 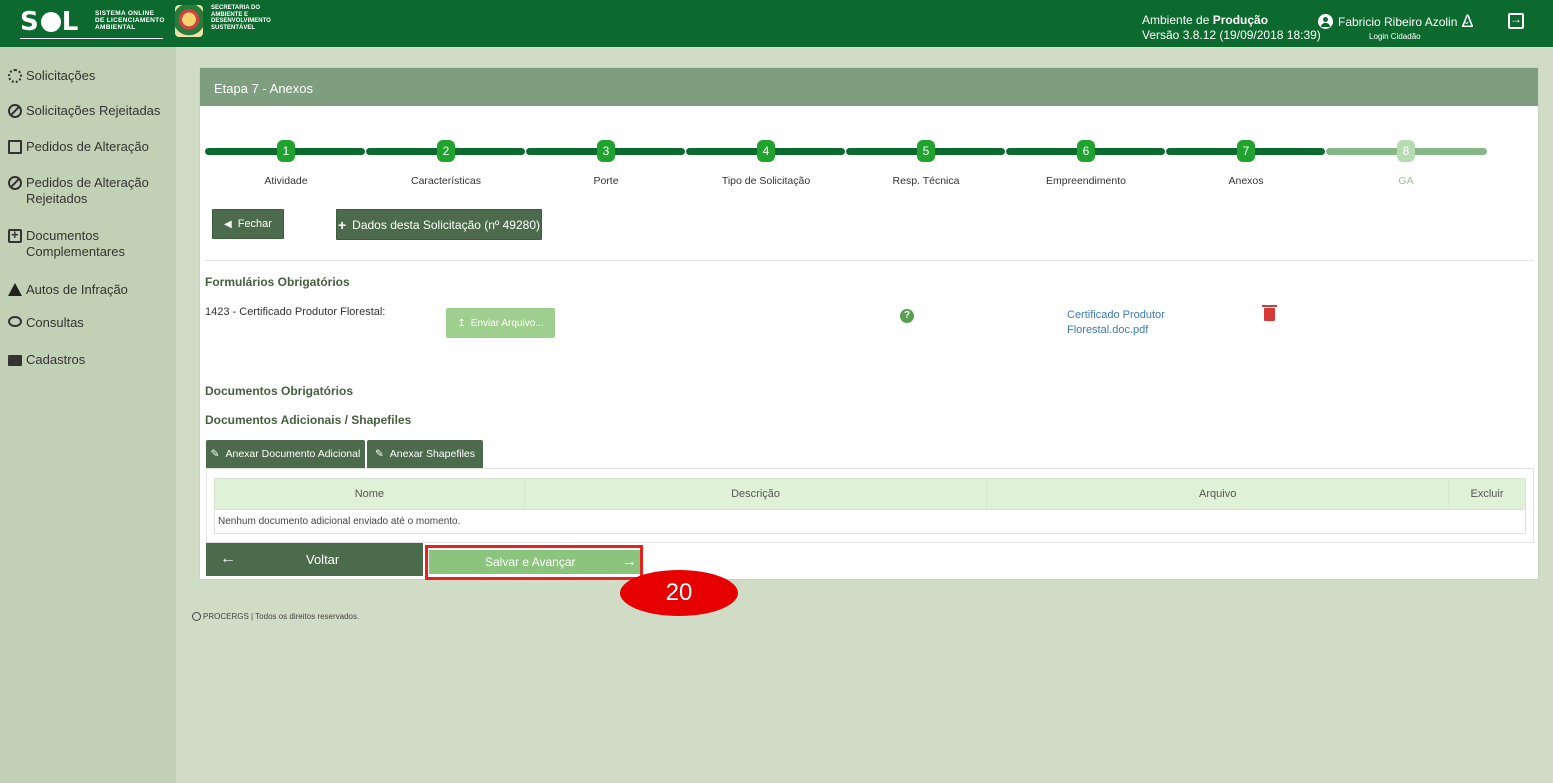 I want to click on anexar-doc-label: Anexar Documento Adicional, so click(x=293, y=454).